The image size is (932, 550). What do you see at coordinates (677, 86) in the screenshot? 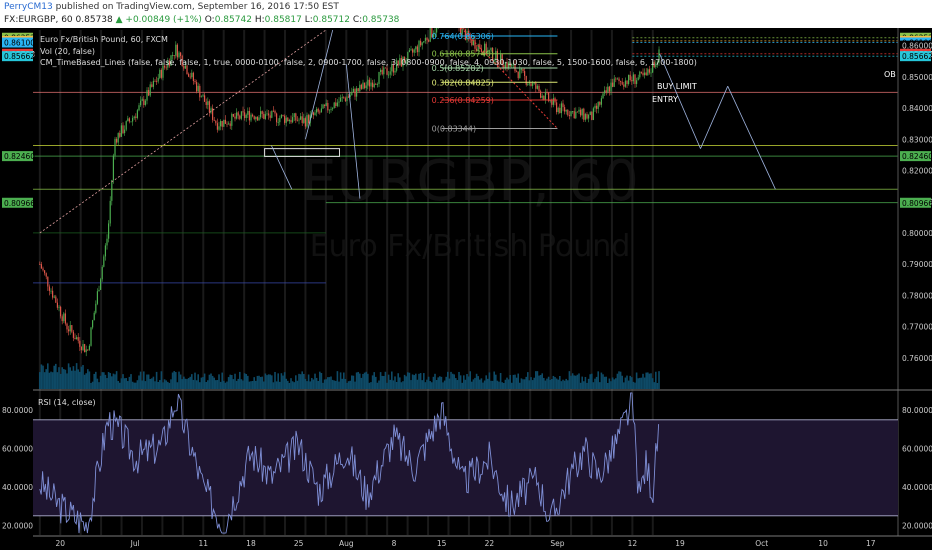
I see `buy-limit-label: BUY LIMIT` at bounding box center [677, 86].